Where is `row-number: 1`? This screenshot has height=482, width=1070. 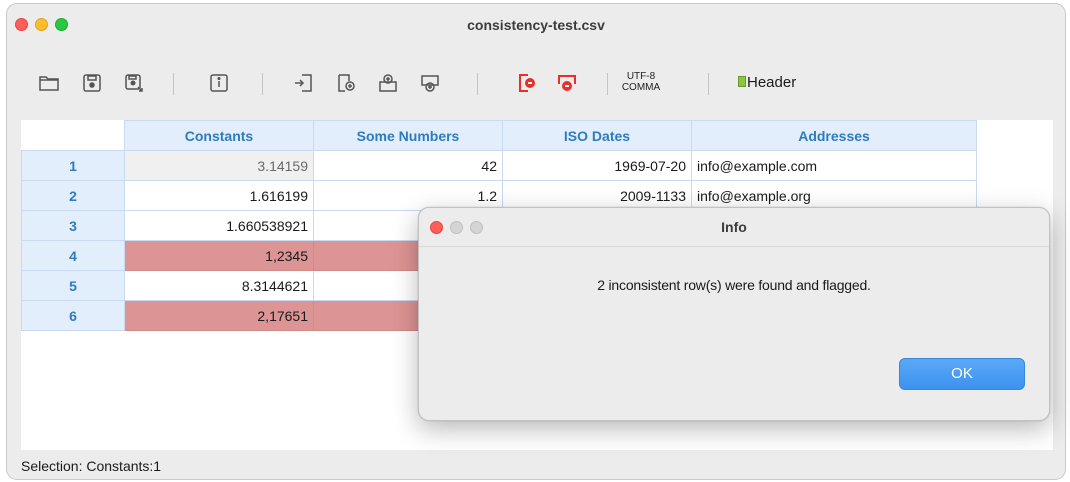 row-number: 1 is located at coordinates (73, 165).